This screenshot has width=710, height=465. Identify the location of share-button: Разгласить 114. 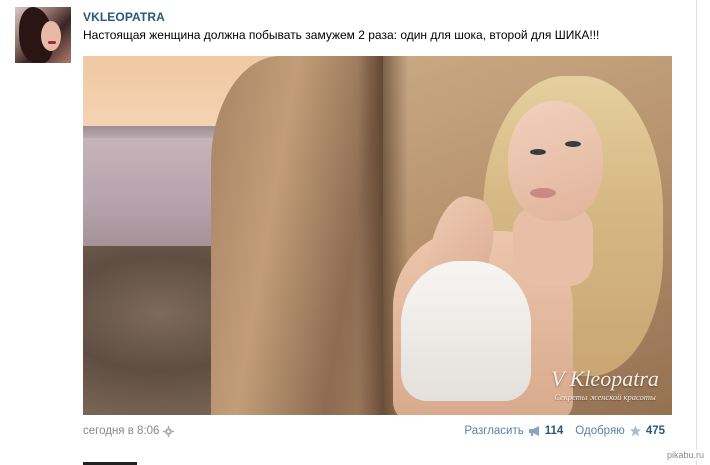
(513, 431).